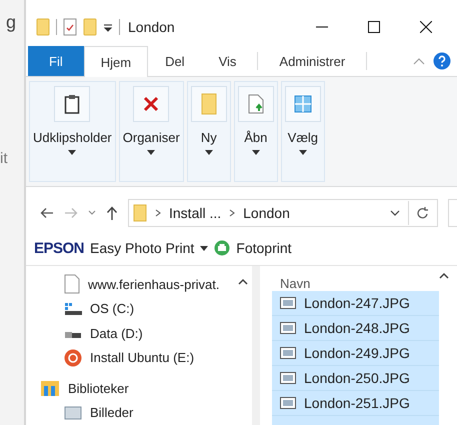  I want to click on background-text: g, so click(11, 22).